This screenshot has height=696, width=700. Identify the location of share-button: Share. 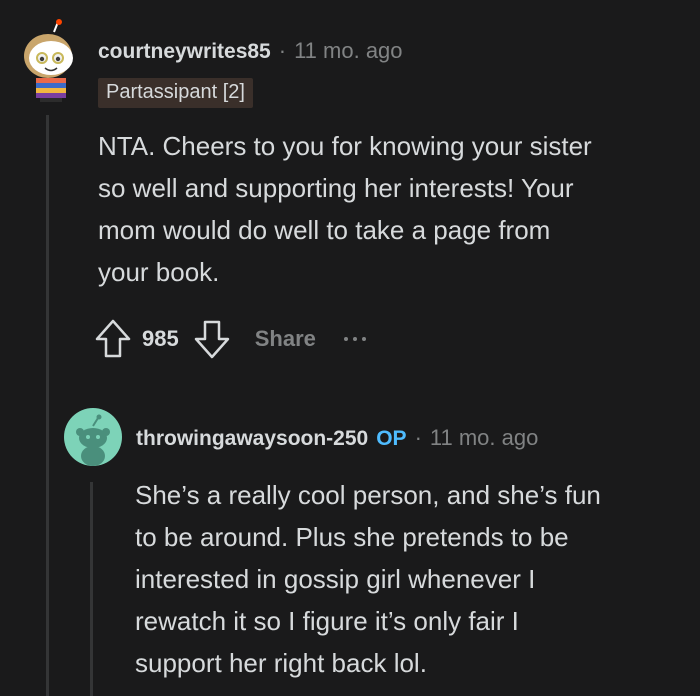
(285, 339).